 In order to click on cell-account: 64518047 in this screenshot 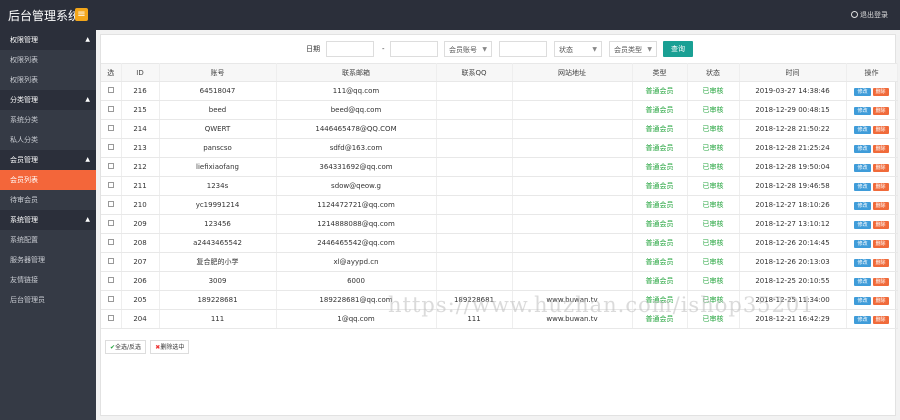, I will do `click(218, 91)`.